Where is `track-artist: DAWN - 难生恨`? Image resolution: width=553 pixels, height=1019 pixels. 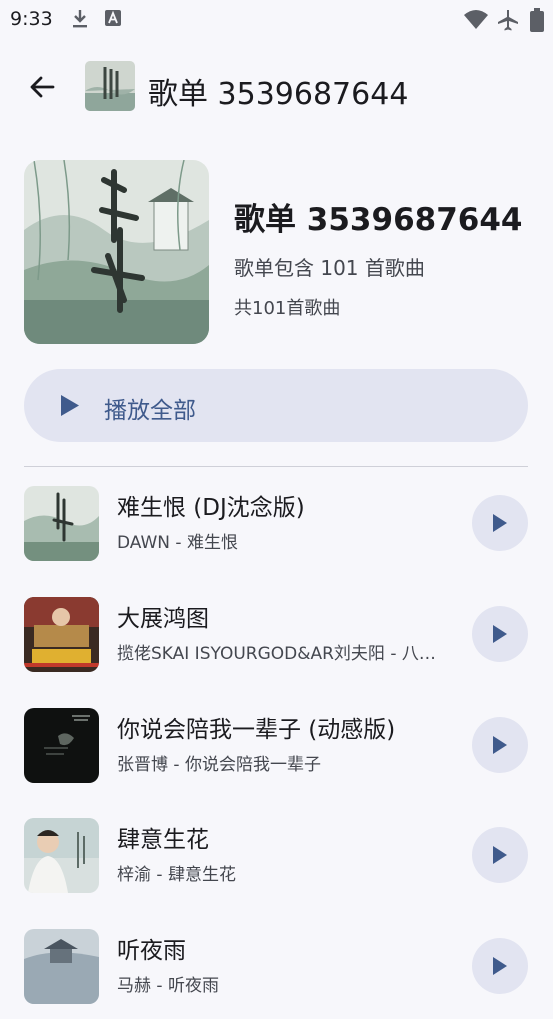 track-artist: DAWN - 难生恨 is located at coordinates (177, 543).